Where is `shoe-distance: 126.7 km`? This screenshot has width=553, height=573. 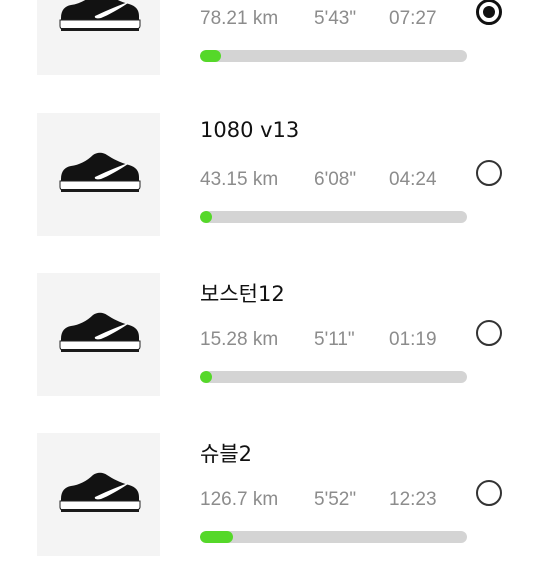
shoe-distance: 126.7 km is located at coordinates (239, 499).